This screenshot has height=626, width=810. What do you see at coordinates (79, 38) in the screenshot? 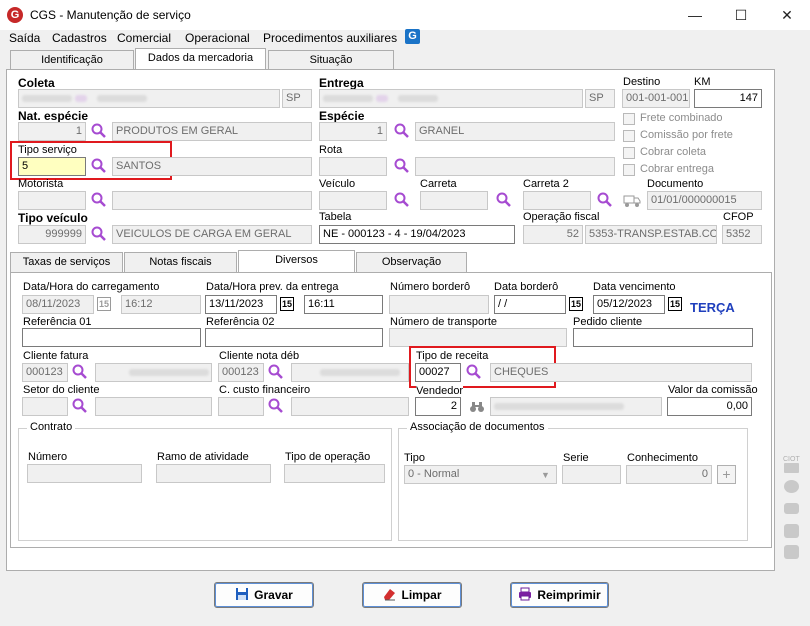
I see `menu-cadastros: Cadastros` at bounding box center [79, 38].